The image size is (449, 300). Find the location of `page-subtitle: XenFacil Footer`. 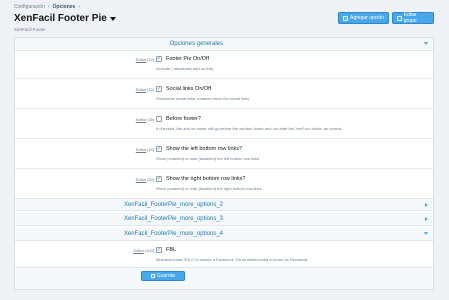

page-subtitle: XenFacil Footer is located at coordinates (30, 29).